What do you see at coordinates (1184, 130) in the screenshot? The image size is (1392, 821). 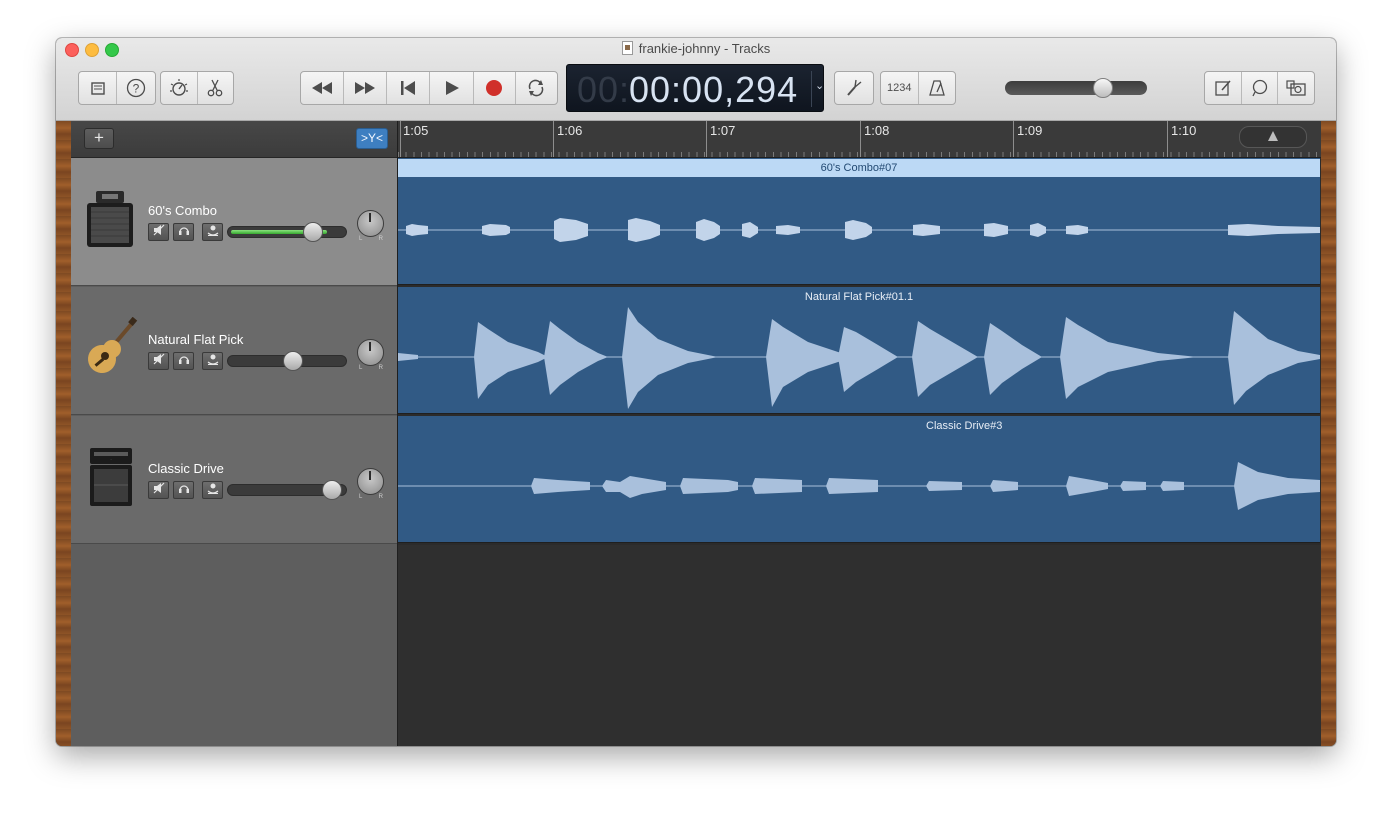 I see `ruler-label: 1:10` at bounding box center [1184, 130].